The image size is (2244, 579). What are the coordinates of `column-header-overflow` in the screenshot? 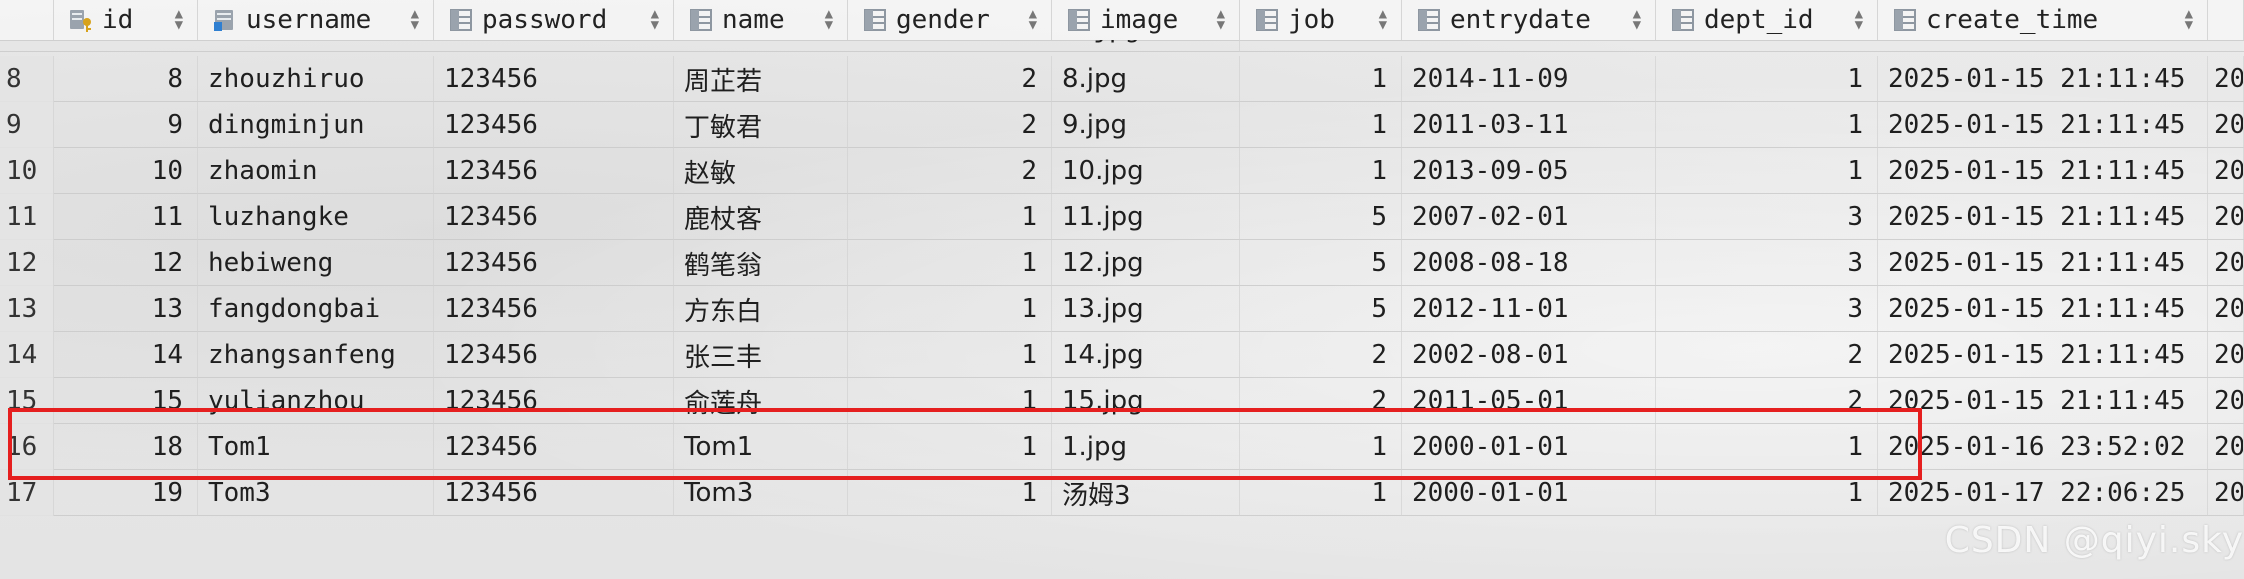 It's located at (2226, 20).